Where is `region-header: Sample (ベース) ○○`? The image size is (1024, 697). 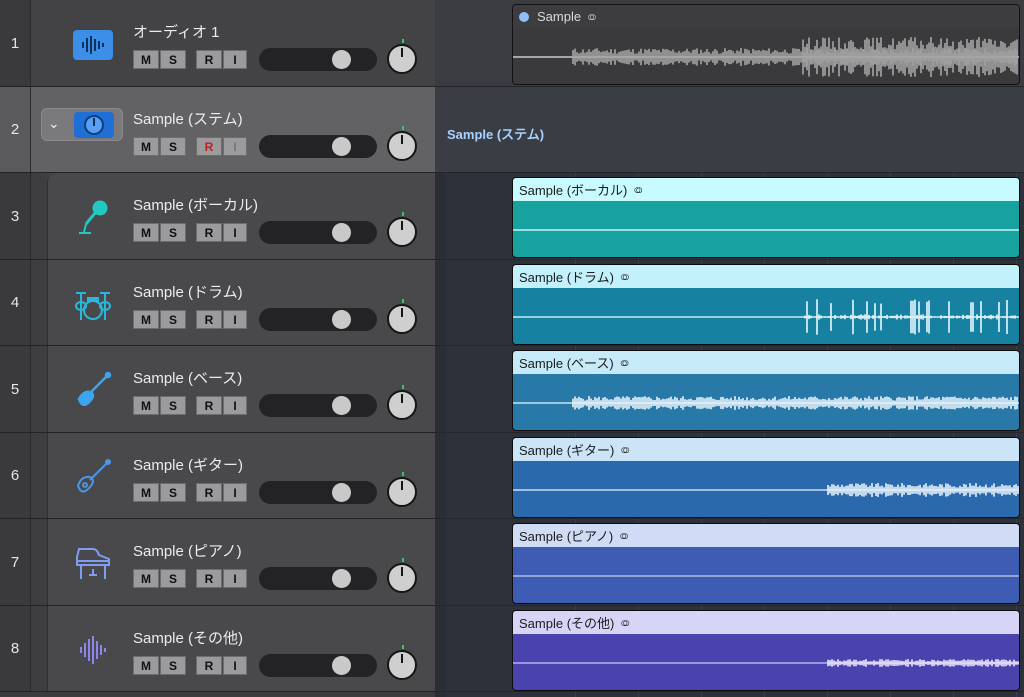
region-header: Sample (ベース) ○○ is located at coordinates (766, 362).